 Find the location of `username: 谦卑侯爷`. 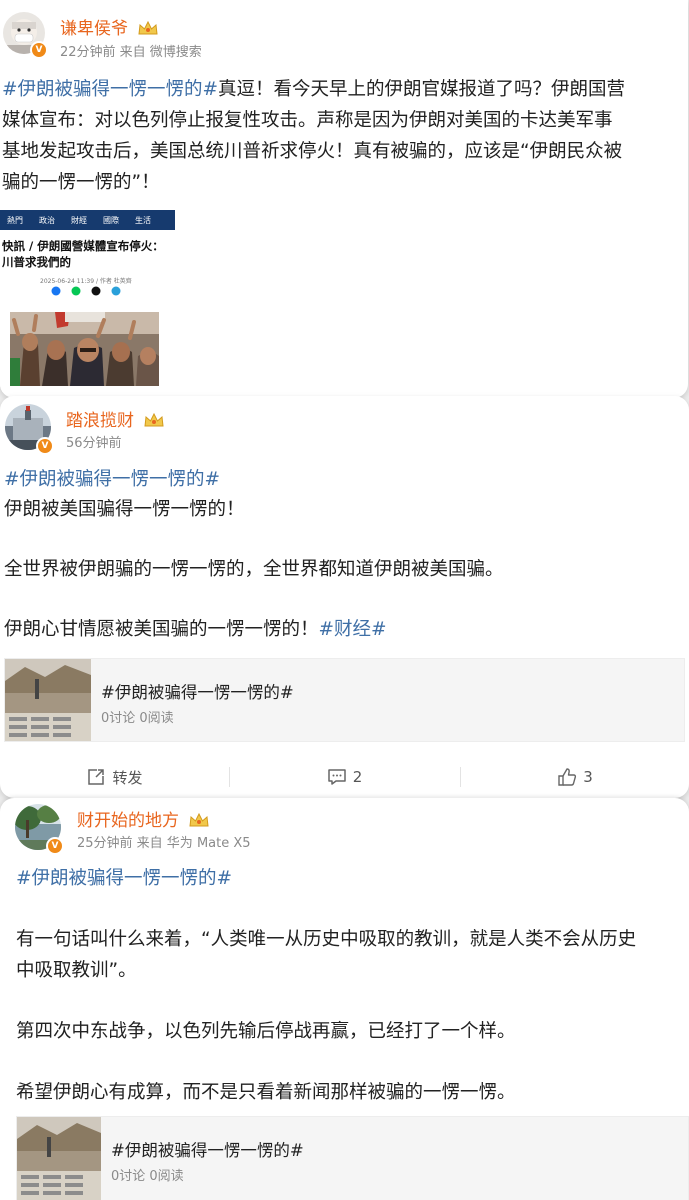

username: 谦卑侯爷 is located at coordinates (109, 26).